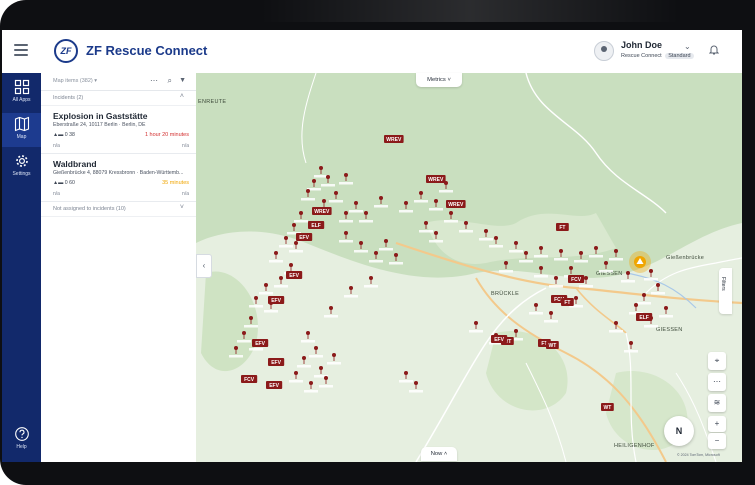 This screenshot has width=755, height=485. What do you see at coordinates (66, 51) in the screenshot?
I see `zf-logo: ZF` at bounding box center [66, 51].